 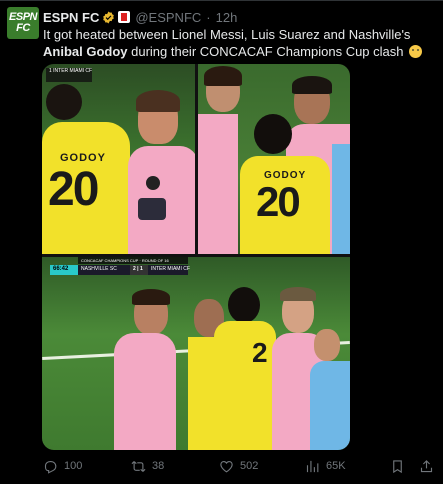 I want to click on sponsor-logo-icon, so click(x=152, y=209).